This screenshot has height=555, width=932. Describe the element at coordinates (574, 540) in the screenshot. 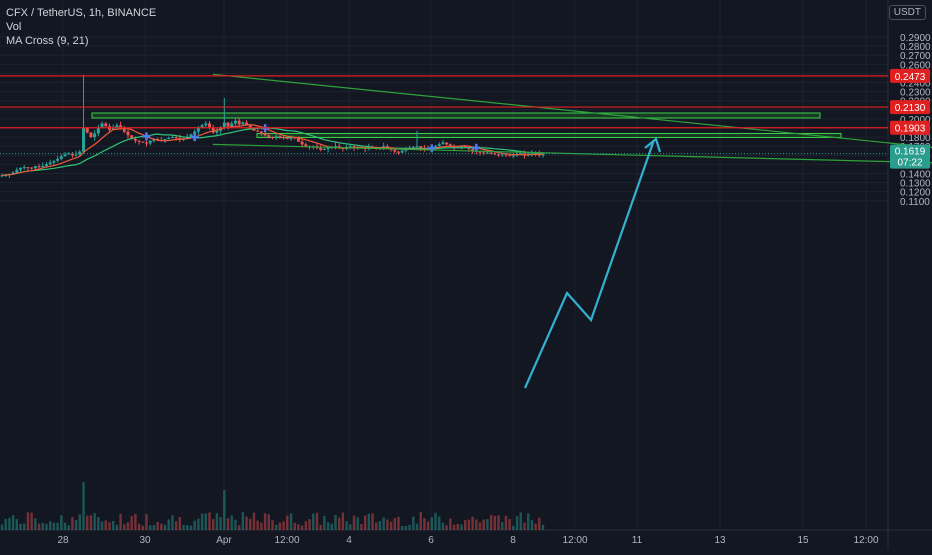

I see `time-tick-label: 12:00` at that location.